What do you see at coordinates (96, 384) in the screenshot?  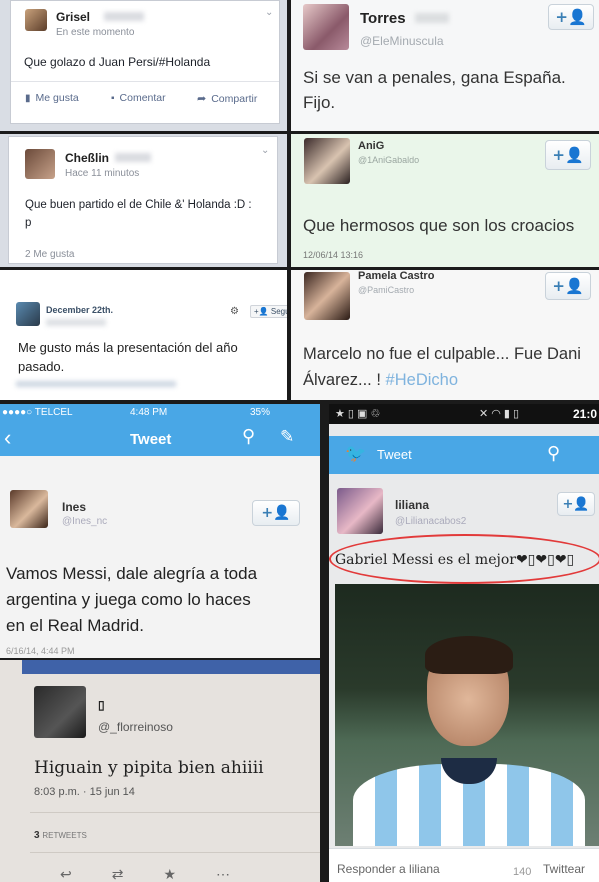 I see `action-row-blurred` at bounding box center [96, 384].